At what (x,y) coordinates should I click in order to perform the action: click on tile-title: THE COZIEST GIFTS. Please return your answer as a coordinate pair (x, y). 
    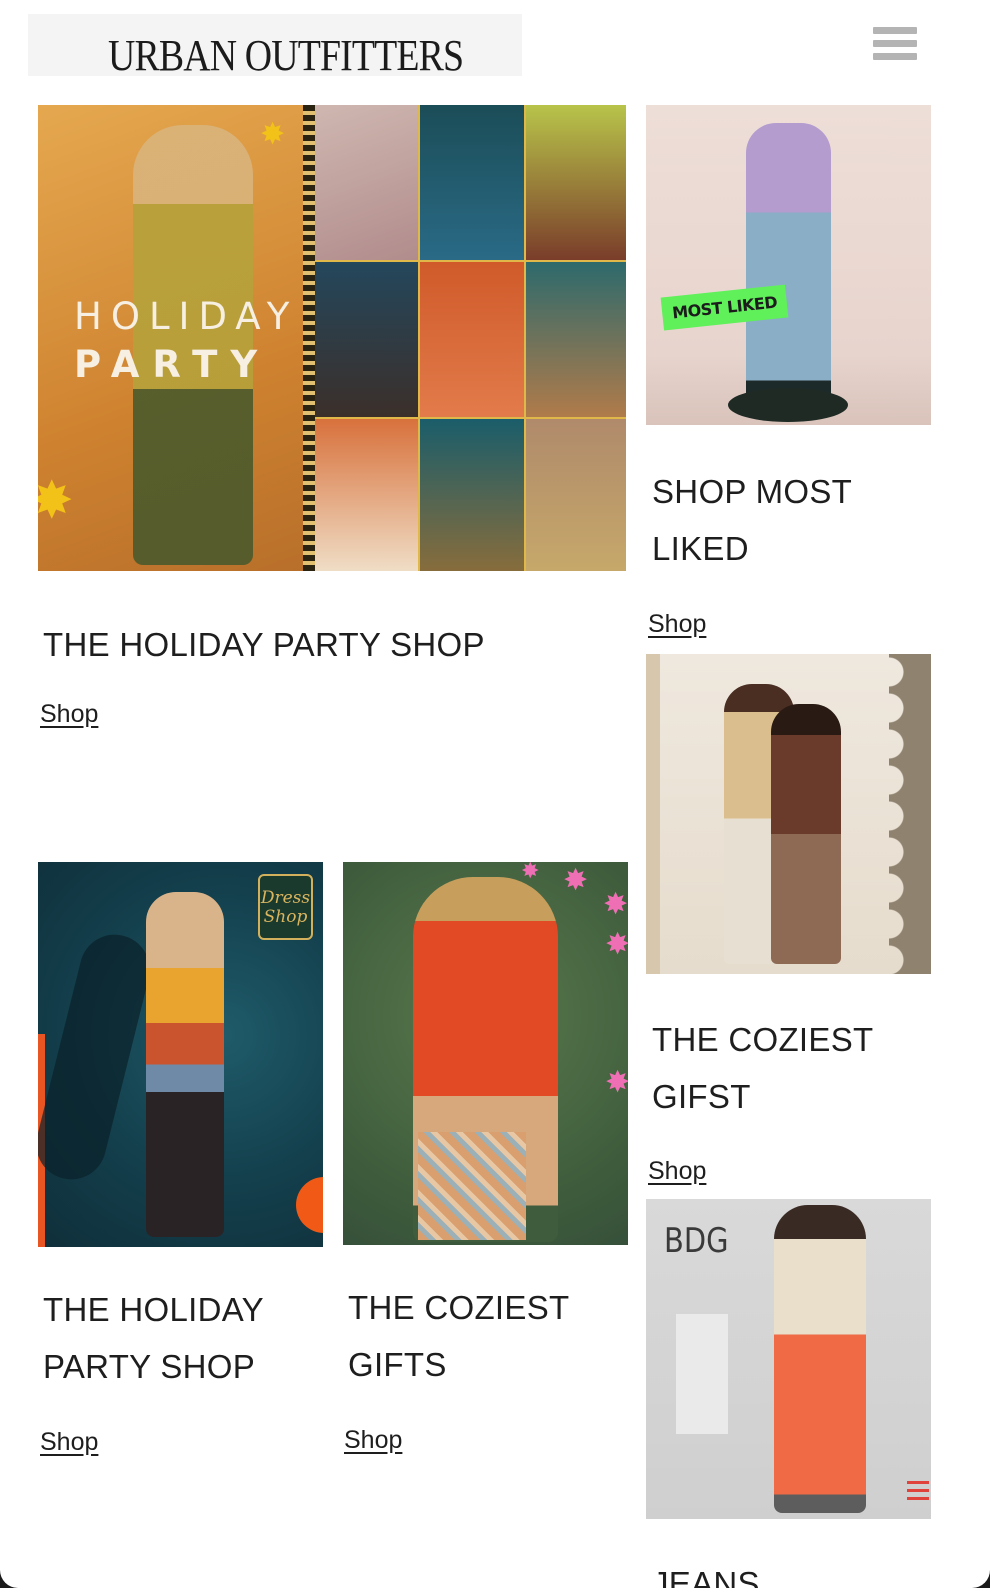
    Looking at the image, I should click on (458, 1336).